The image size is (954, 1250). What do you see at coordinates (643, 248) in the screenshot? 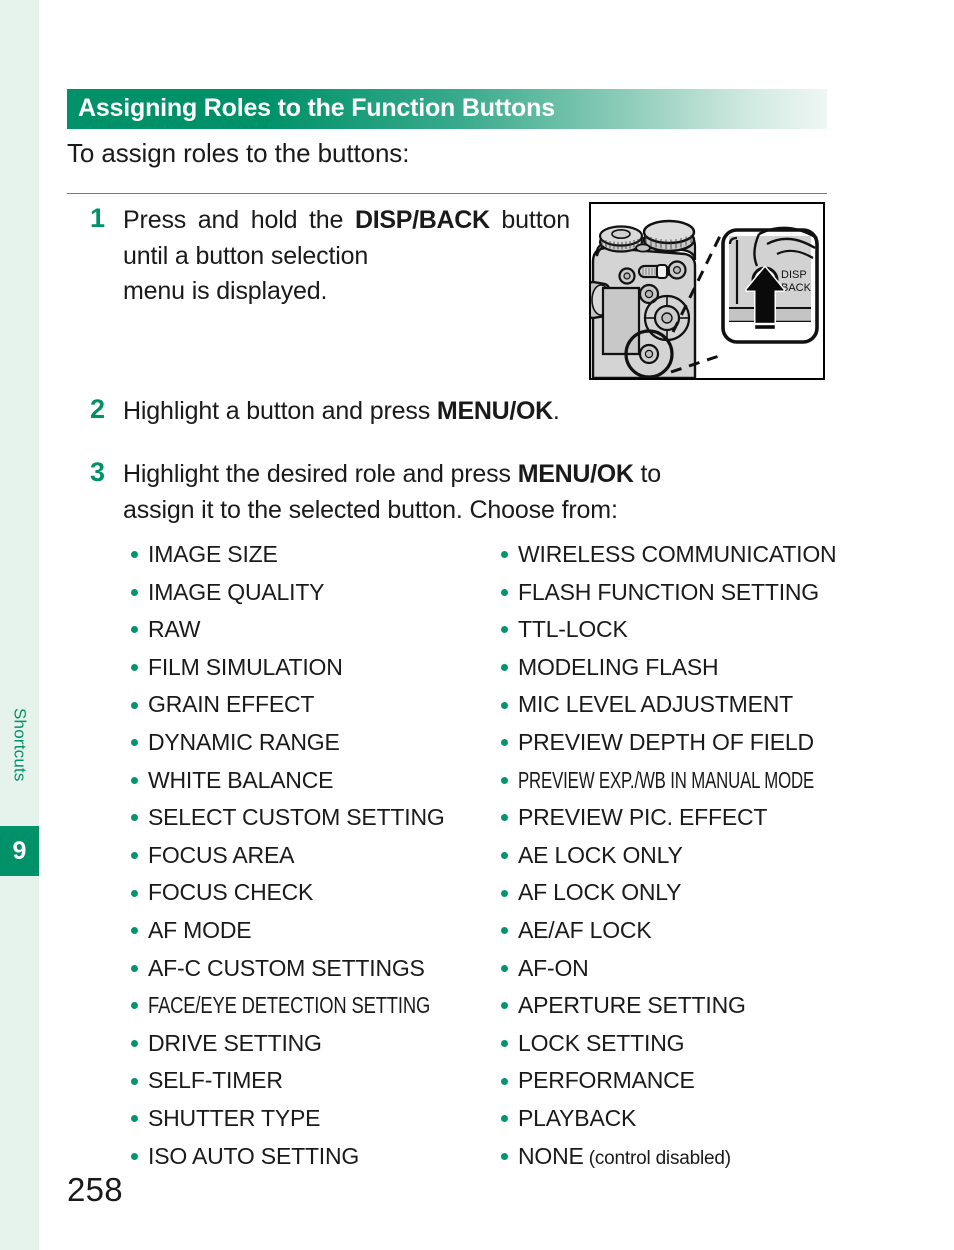
I see `top-button` at bounding box center [643, 248].